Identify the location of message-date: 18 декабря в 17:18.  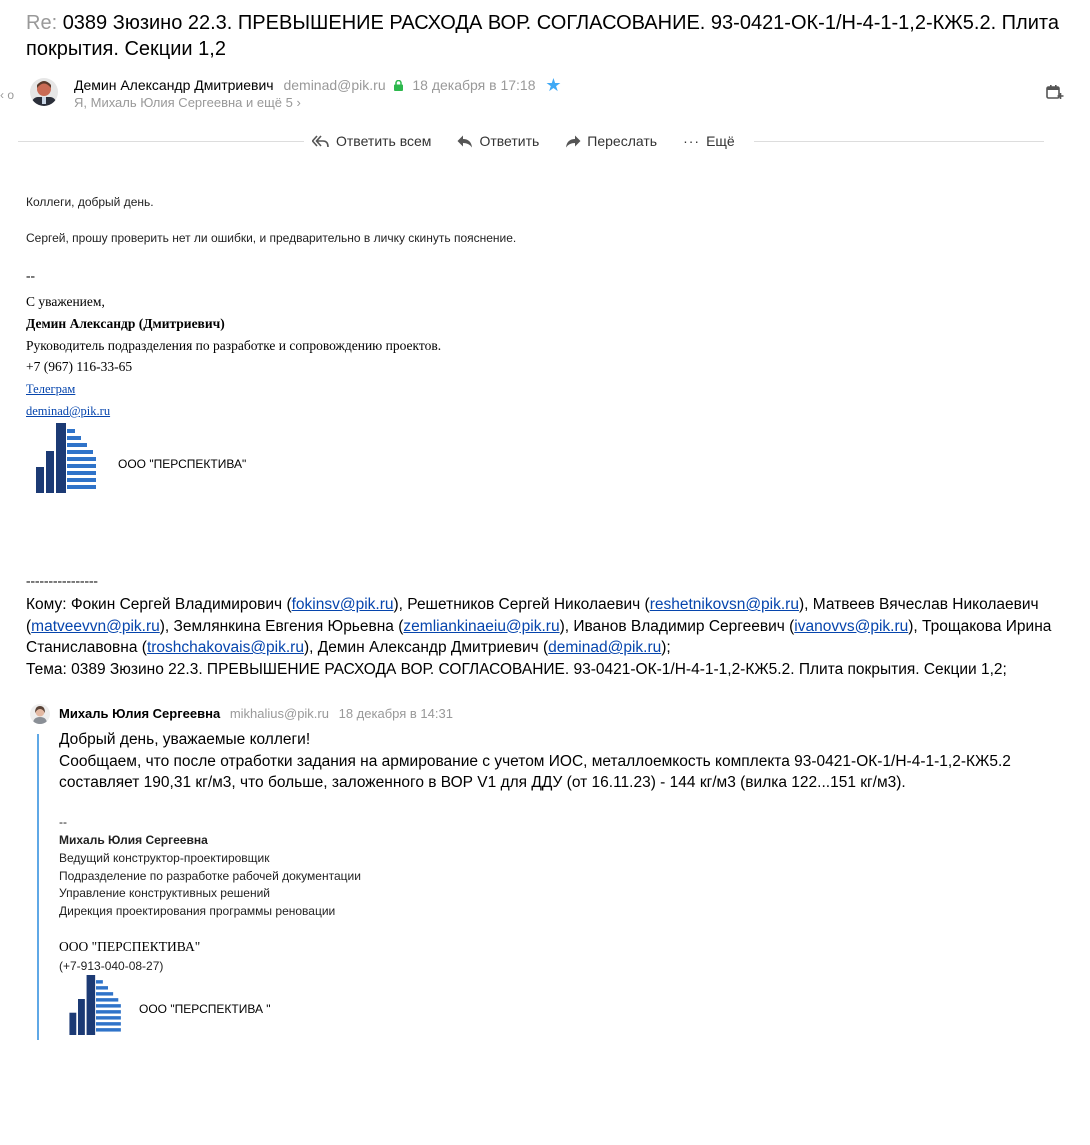
(474, 85).